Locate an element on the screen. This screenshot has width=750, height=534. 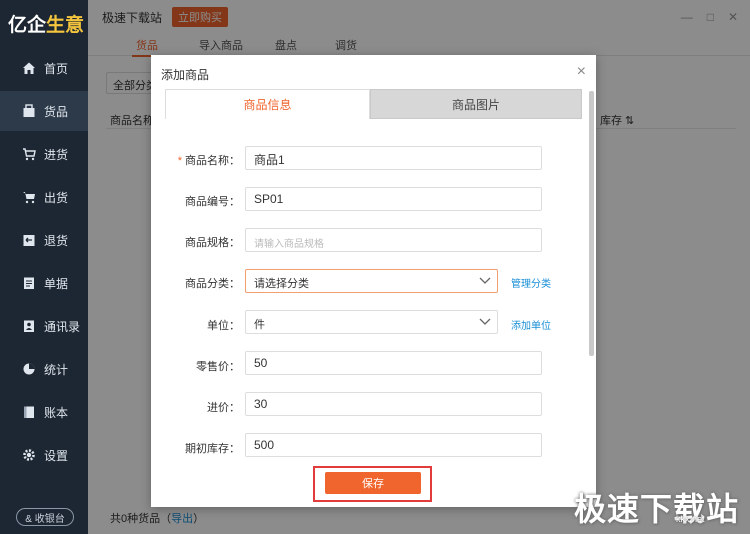
sidebar-item-label: 退货 is located at coordinates (56, 240).